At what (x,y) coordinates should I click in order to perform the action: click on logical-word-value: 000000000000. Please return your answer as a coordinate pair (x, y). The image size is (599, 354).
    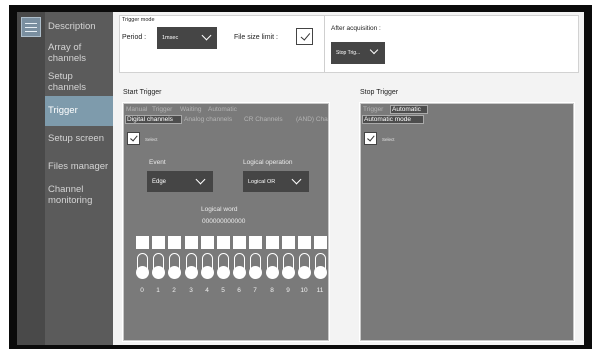
    Looking at the image, I should click on (224, 221).